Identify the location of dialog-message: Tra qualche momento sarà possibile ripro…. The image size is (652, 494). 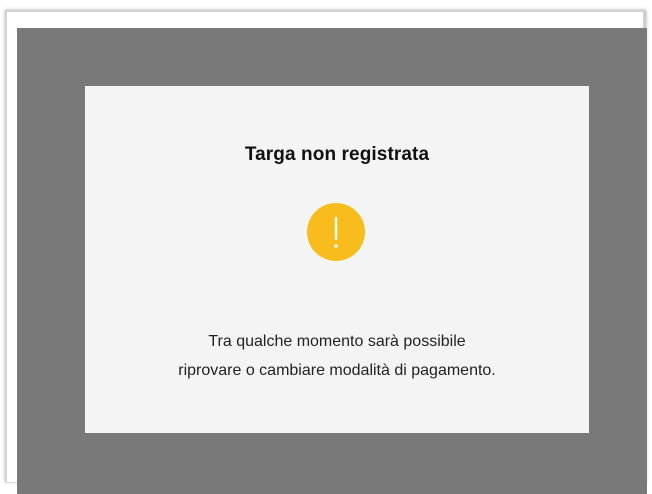
(337, 356).